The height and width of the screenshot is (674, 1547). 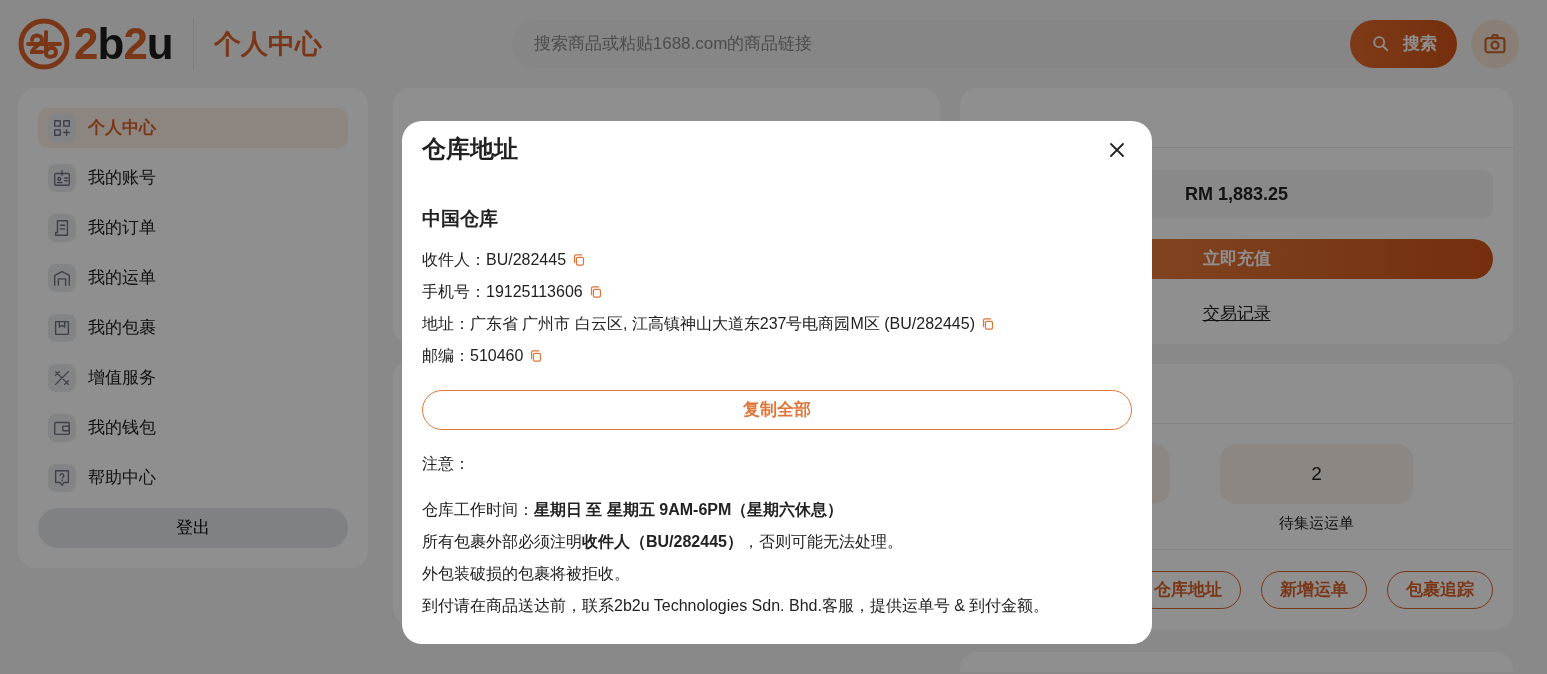 I want to click on field-text: 手机号：19125113606, so click(x=502, y=291).